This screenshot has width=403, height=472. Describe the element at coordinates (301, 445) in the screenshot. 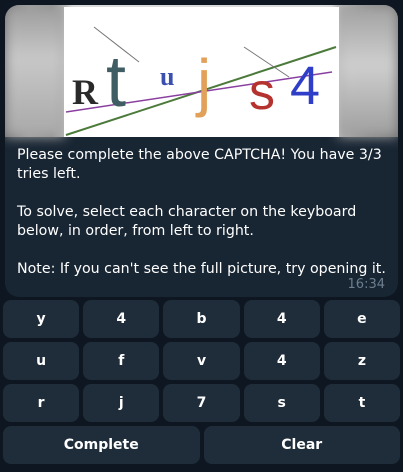

I see `clear-button: Clear` at that location.